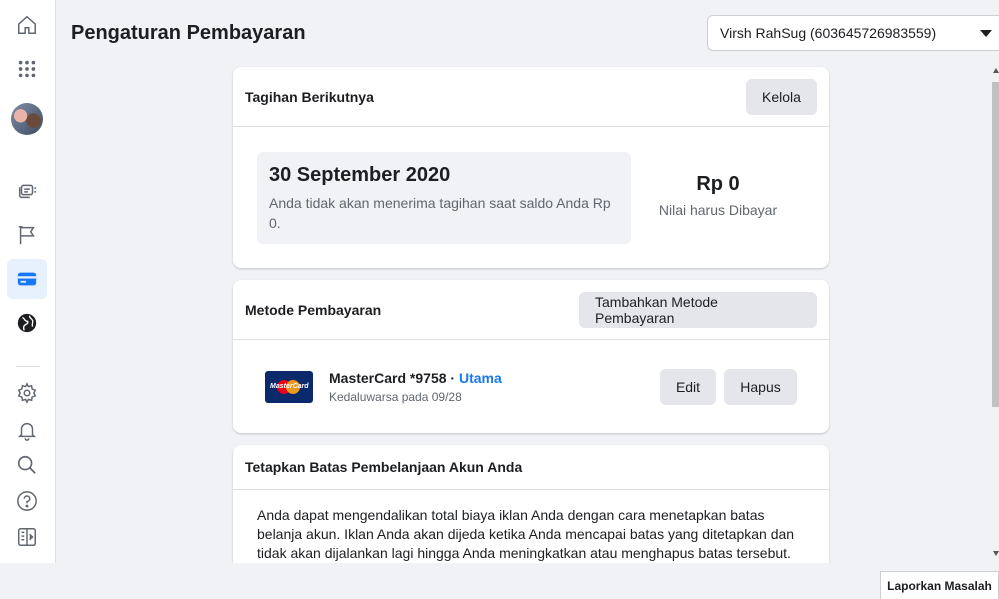 The image size is (999, 599). I want to click on apps-grid-icon, so click(27, 69).